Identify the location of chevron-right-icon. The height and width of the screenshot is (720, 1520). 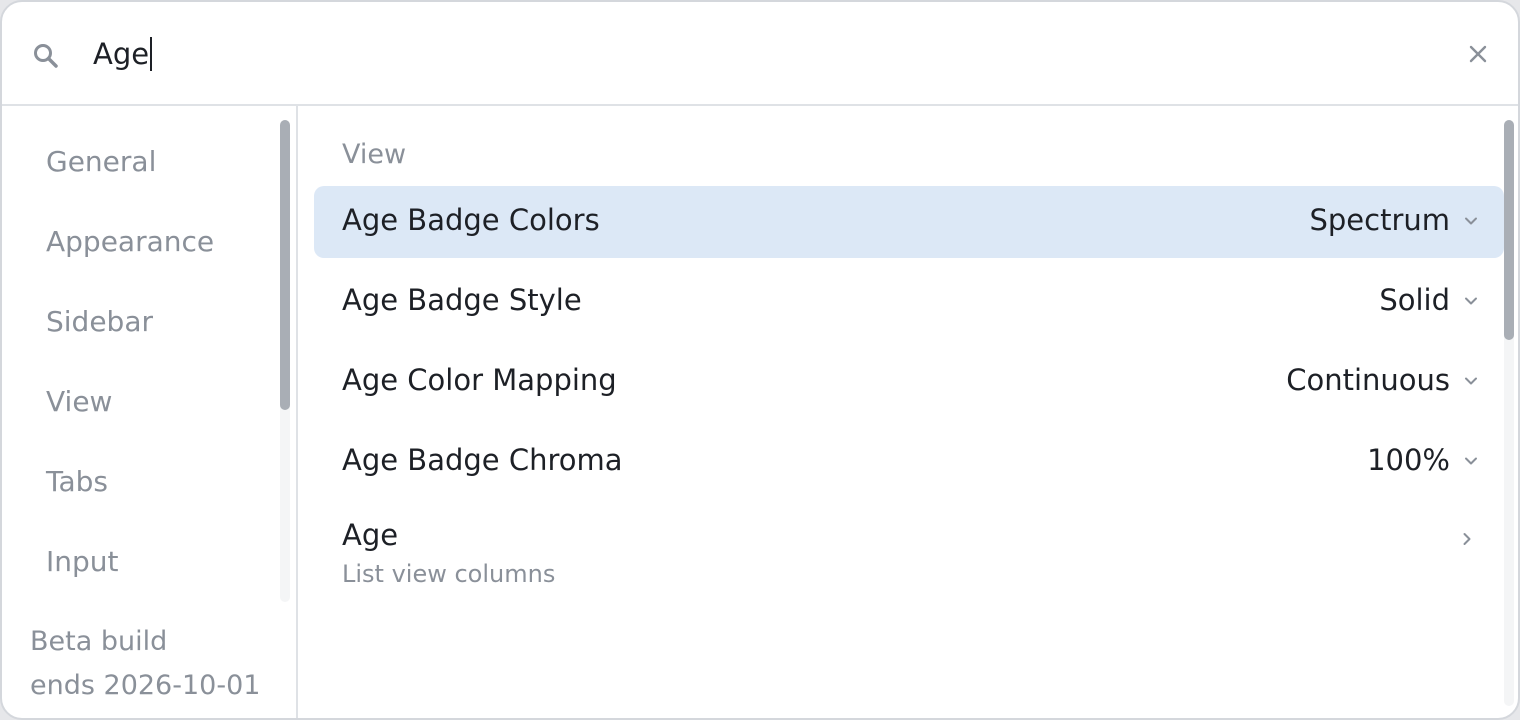
(1467, 539).